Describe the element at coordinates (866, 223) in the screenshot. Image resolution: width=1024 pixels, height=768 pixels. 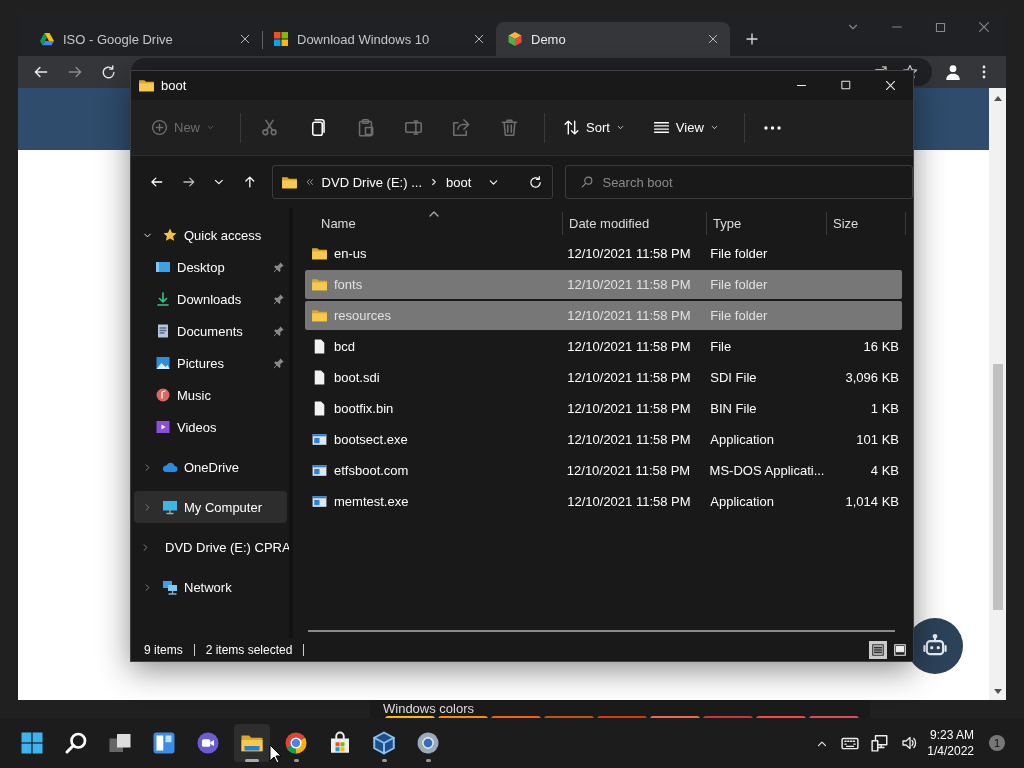
I see `column-header: Size` at that location.